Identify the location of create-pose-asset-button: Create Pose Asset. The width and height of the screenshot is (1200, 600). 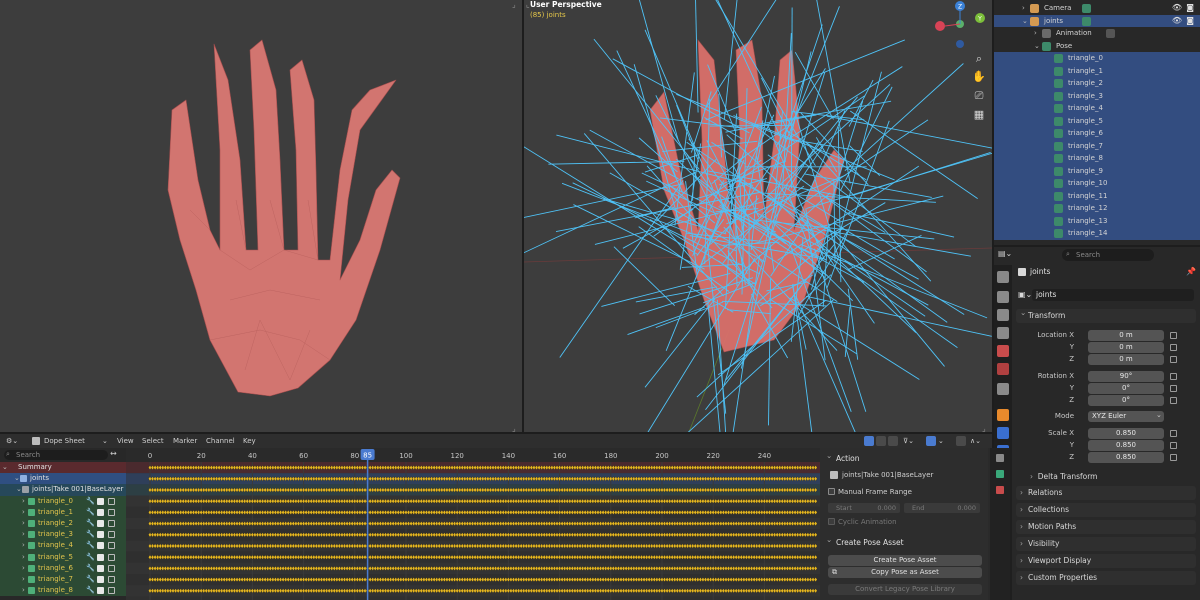
(905, 560).